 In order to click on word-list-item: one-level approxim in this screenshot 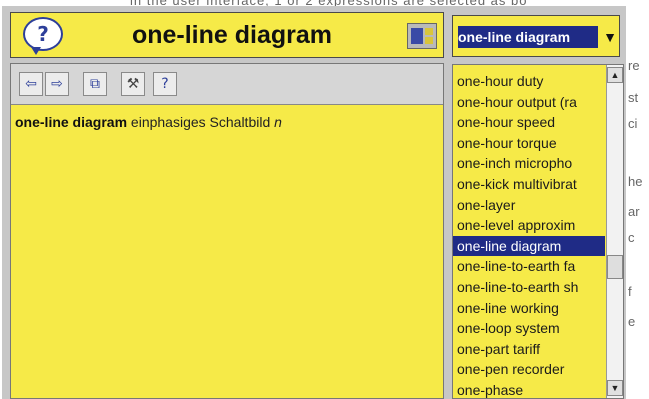, I will do `click(529, 225)`.